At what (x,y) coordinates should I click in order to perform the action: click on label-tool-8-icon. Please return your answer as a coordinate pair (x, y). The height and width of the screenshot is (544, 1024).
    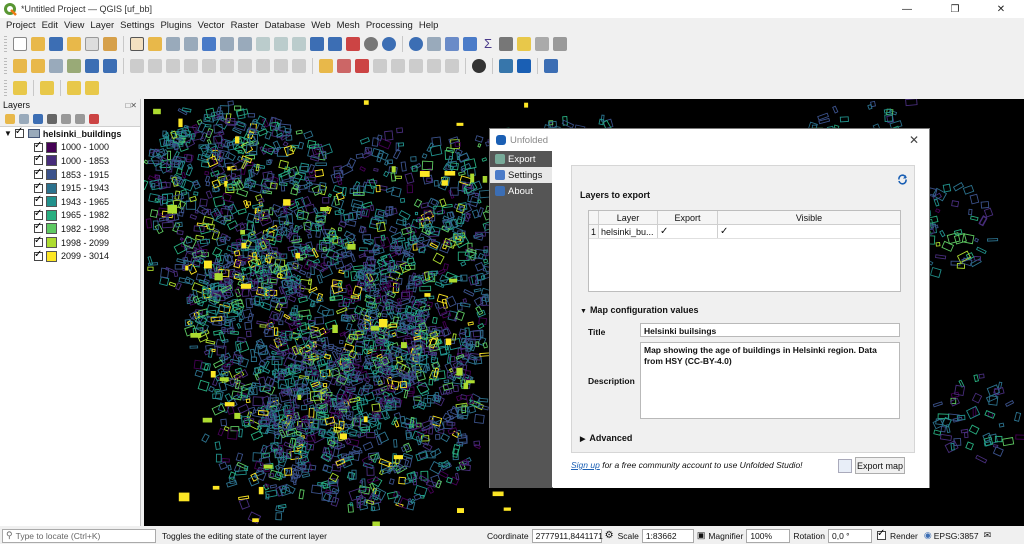
    Looking at the image, I should click on (452, 66).